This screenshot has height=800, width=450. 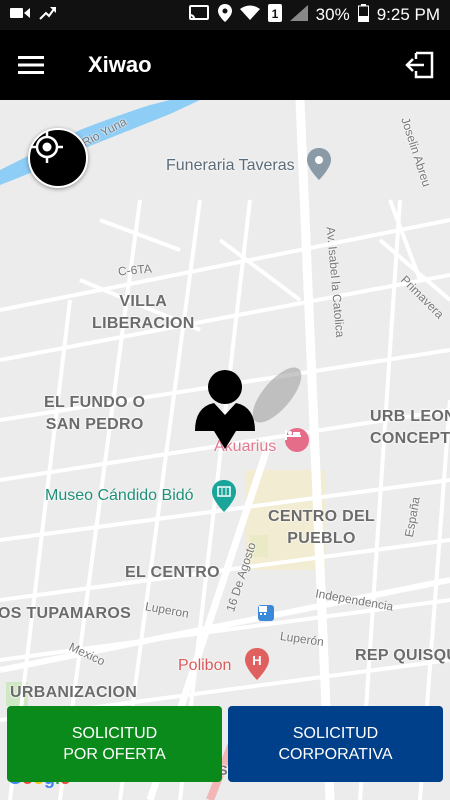 I want to click on corp-button-line2: CORPORATIVA, so click(x=335, y=754).